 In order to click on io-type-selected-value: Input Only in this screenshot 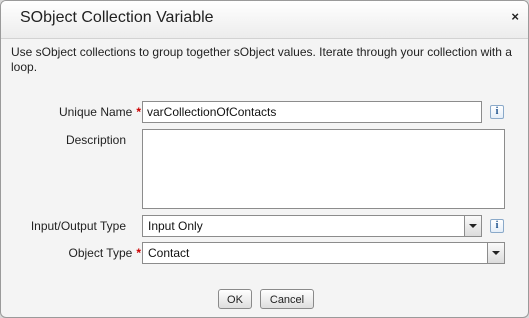, I will do `click(175, 226)`.